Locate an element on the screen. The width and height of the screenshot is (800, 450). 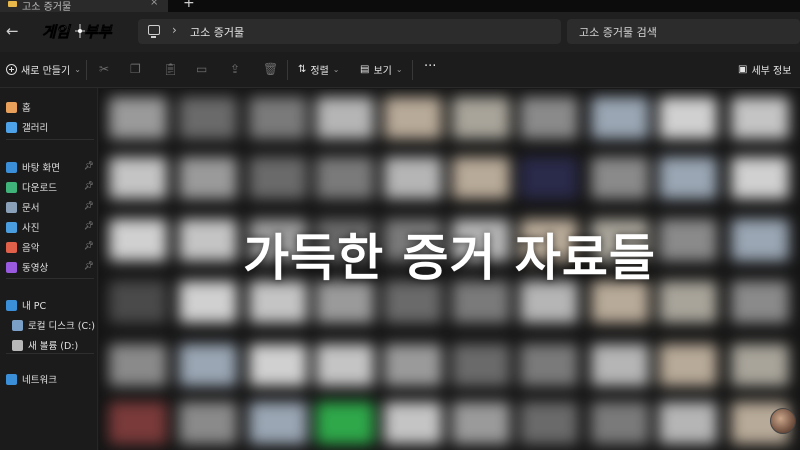
channel-logo: 게임 부부 is located at coordinates (81, 31).